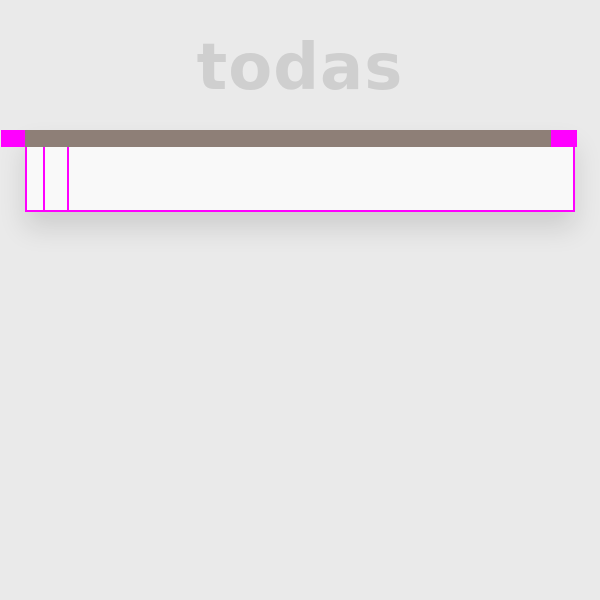 This screenshot has height=600, width=600. Describe the element at coordinates (574, 179) in the screenshot. I see `panel-right-edge` at that location.